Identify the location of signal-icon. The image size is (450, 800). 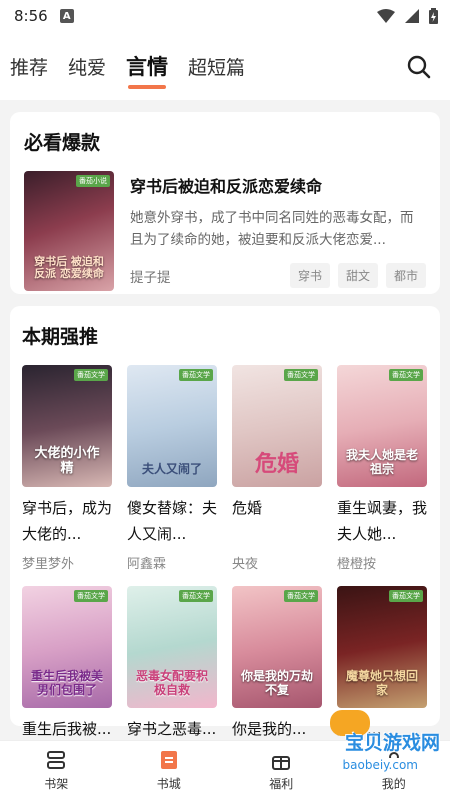
(412, 16).